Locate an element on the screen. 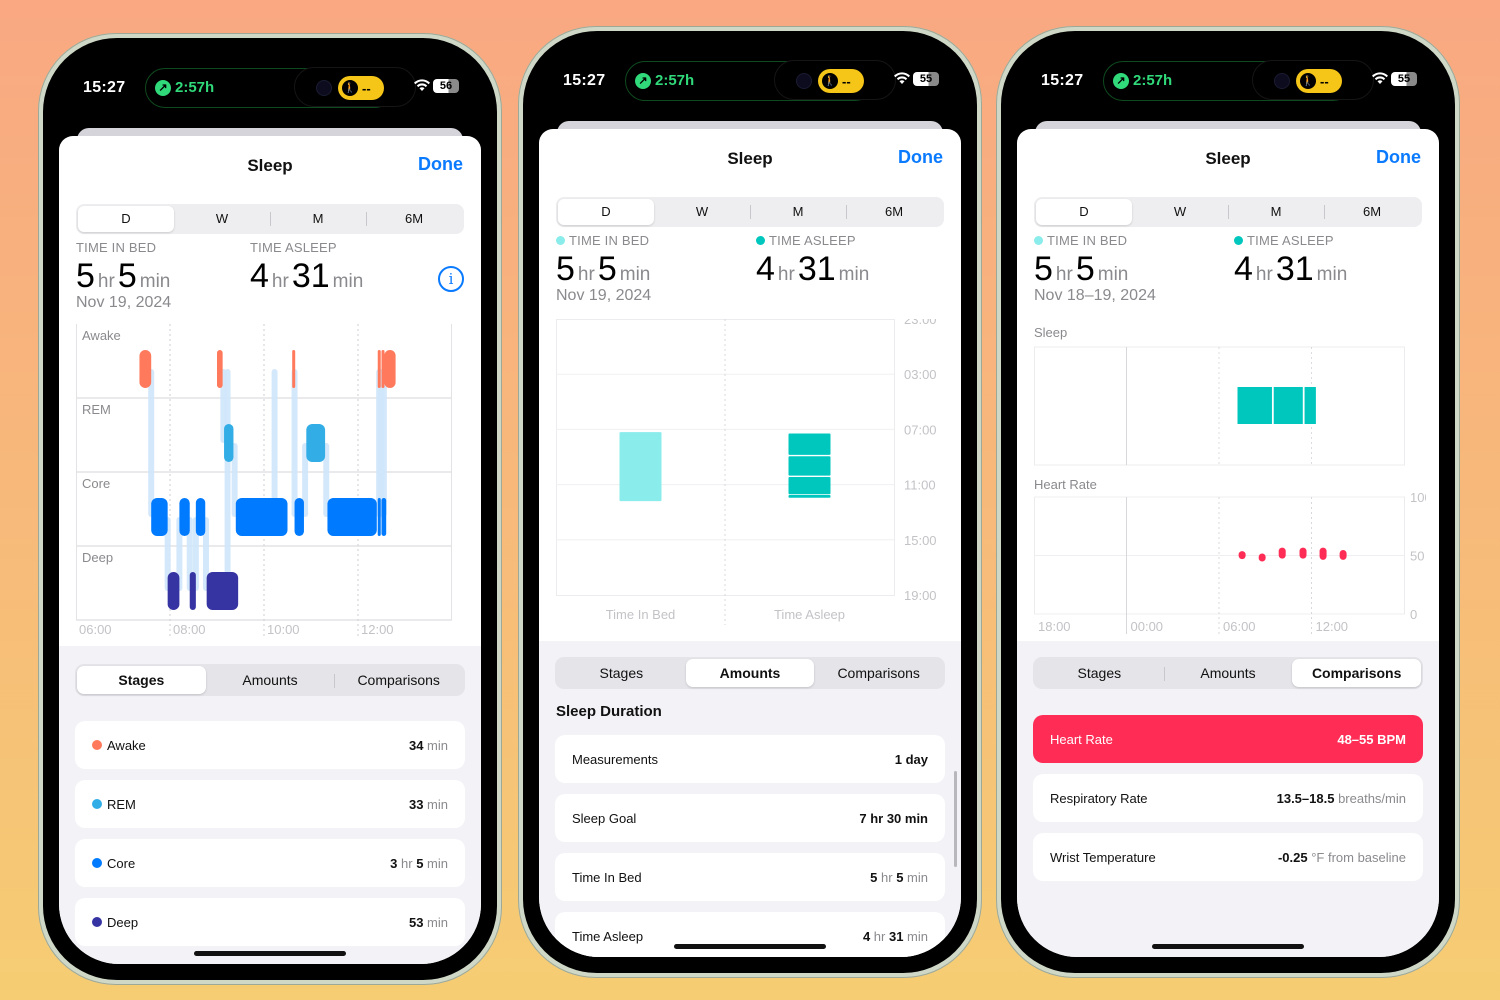 This screenshot has width=1500, height=1000. y-tick-label: 07:00 is located at coordinates (920, 429).